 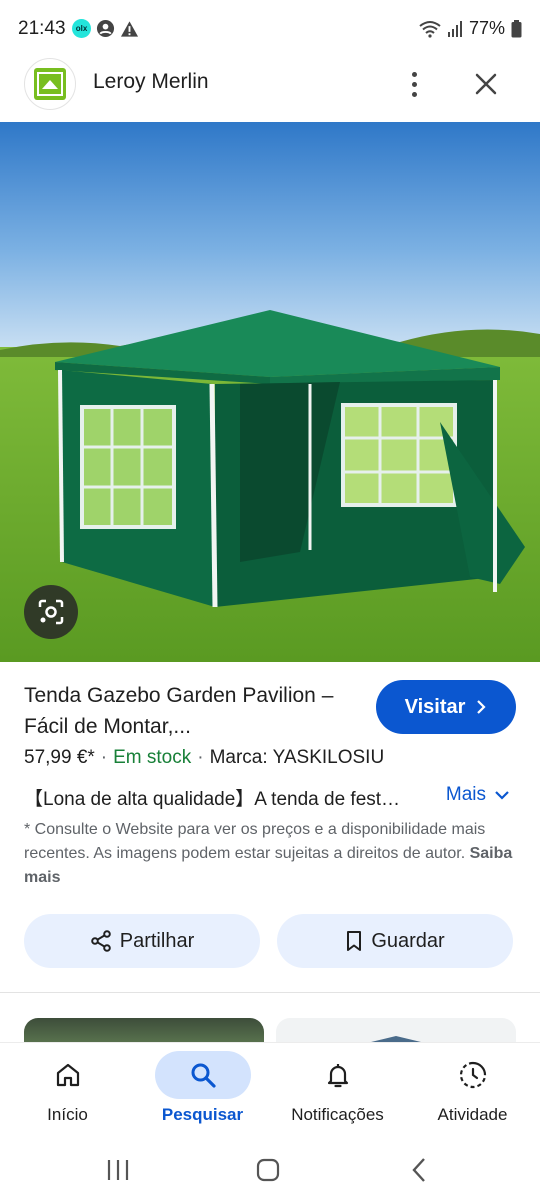 I want to click on chevron-right-icon, so click(x=481, y=707).